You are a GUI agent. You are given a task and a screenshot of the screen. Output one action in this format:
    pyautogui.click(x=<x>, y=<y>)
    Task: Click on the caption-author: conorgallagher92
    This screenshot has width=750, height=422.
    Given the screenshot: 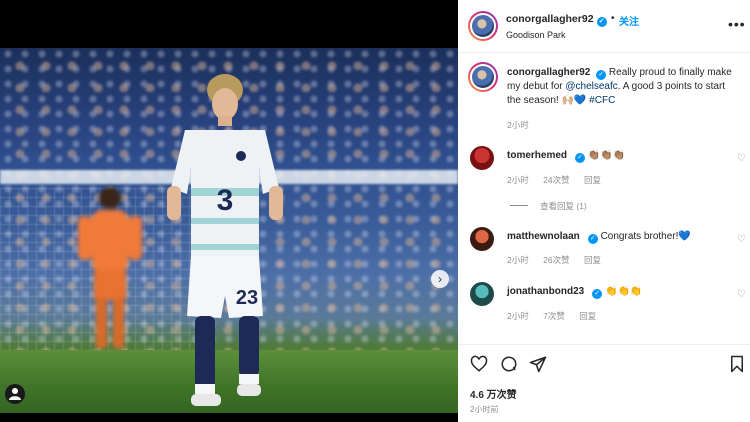 What is the action you would take?
    pyautogui.click(x=548, y=72)
    